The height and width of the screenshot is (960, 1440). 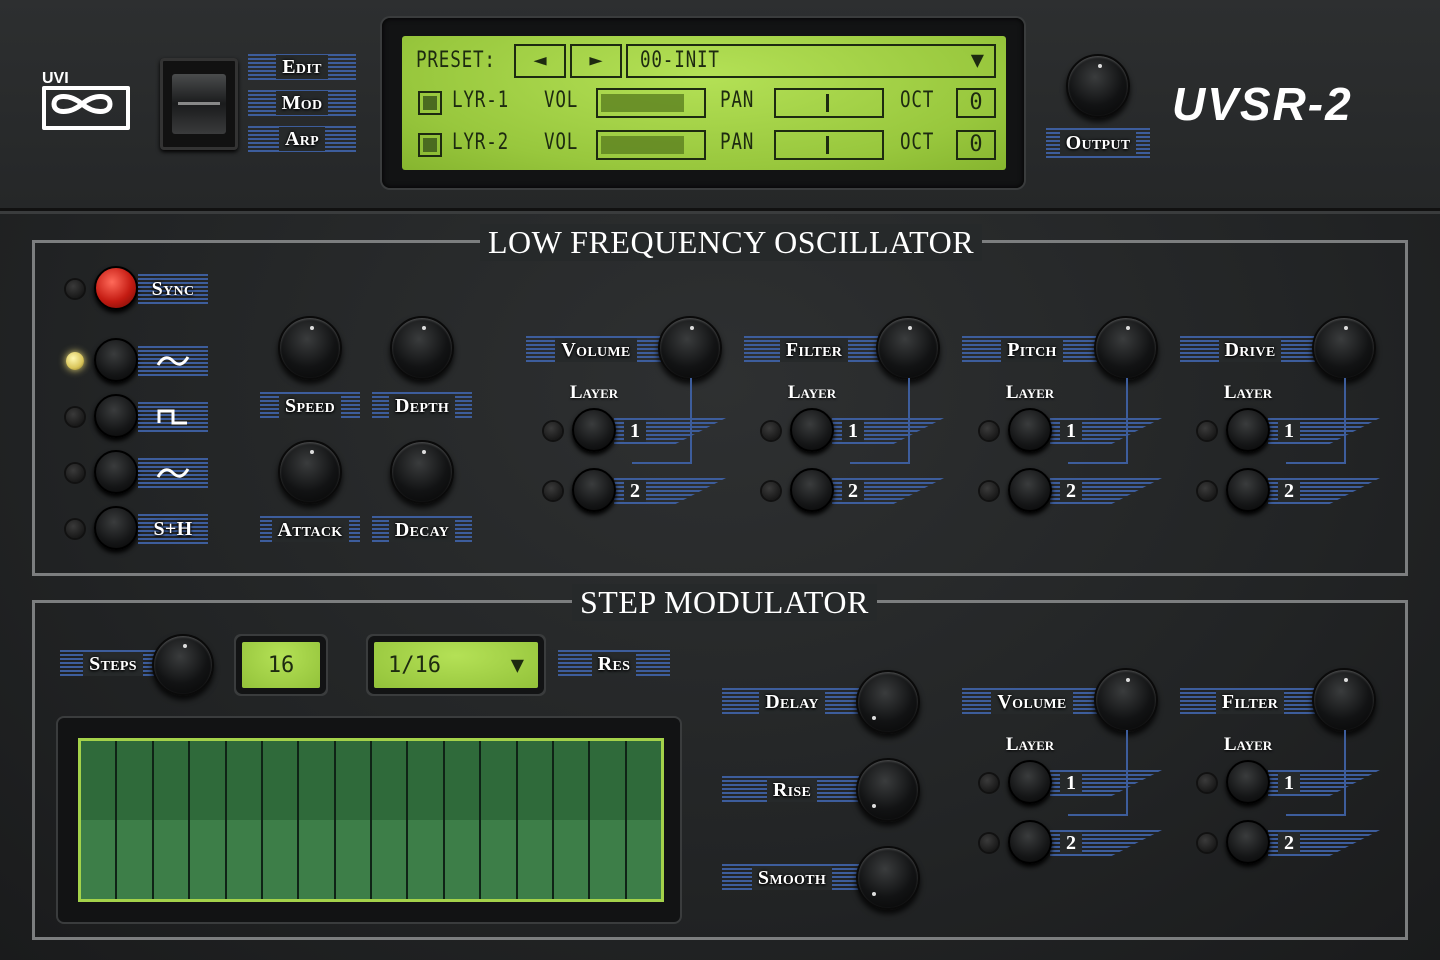 I want to click on layer-1-vol-label: VOL, so click(x=561, y=100).